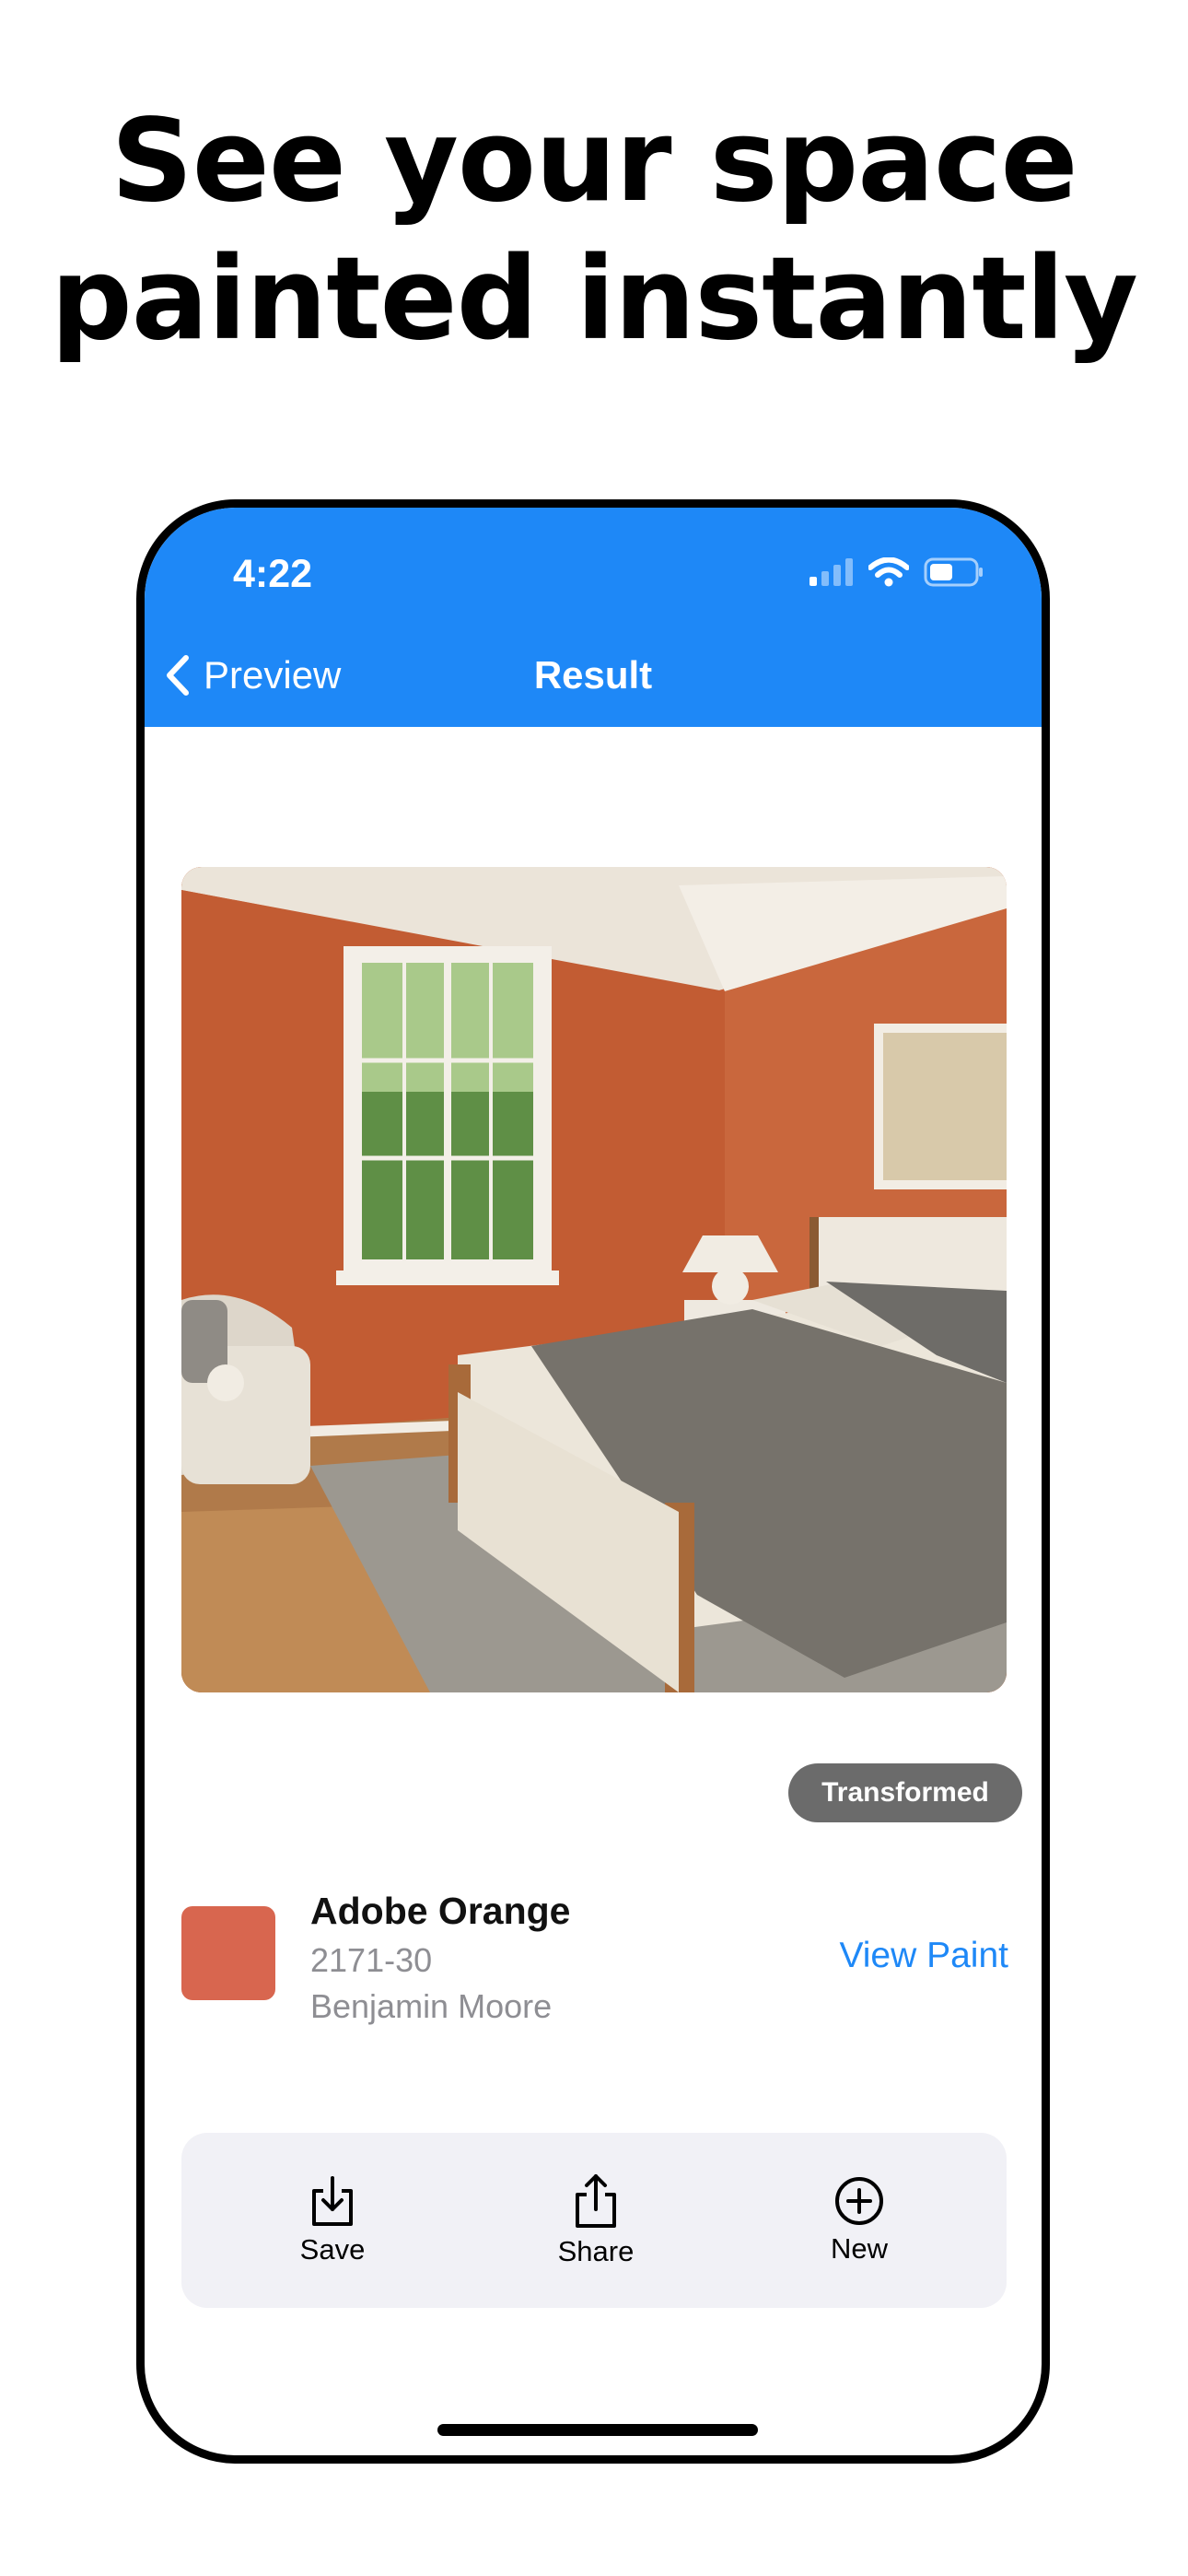 This screenshot has height=2576, width=1188. What do you see at coordinates (923, 1956) in the screenshot?
I see `view-paint-link: View Paint` at bounding box center [923, 1956].